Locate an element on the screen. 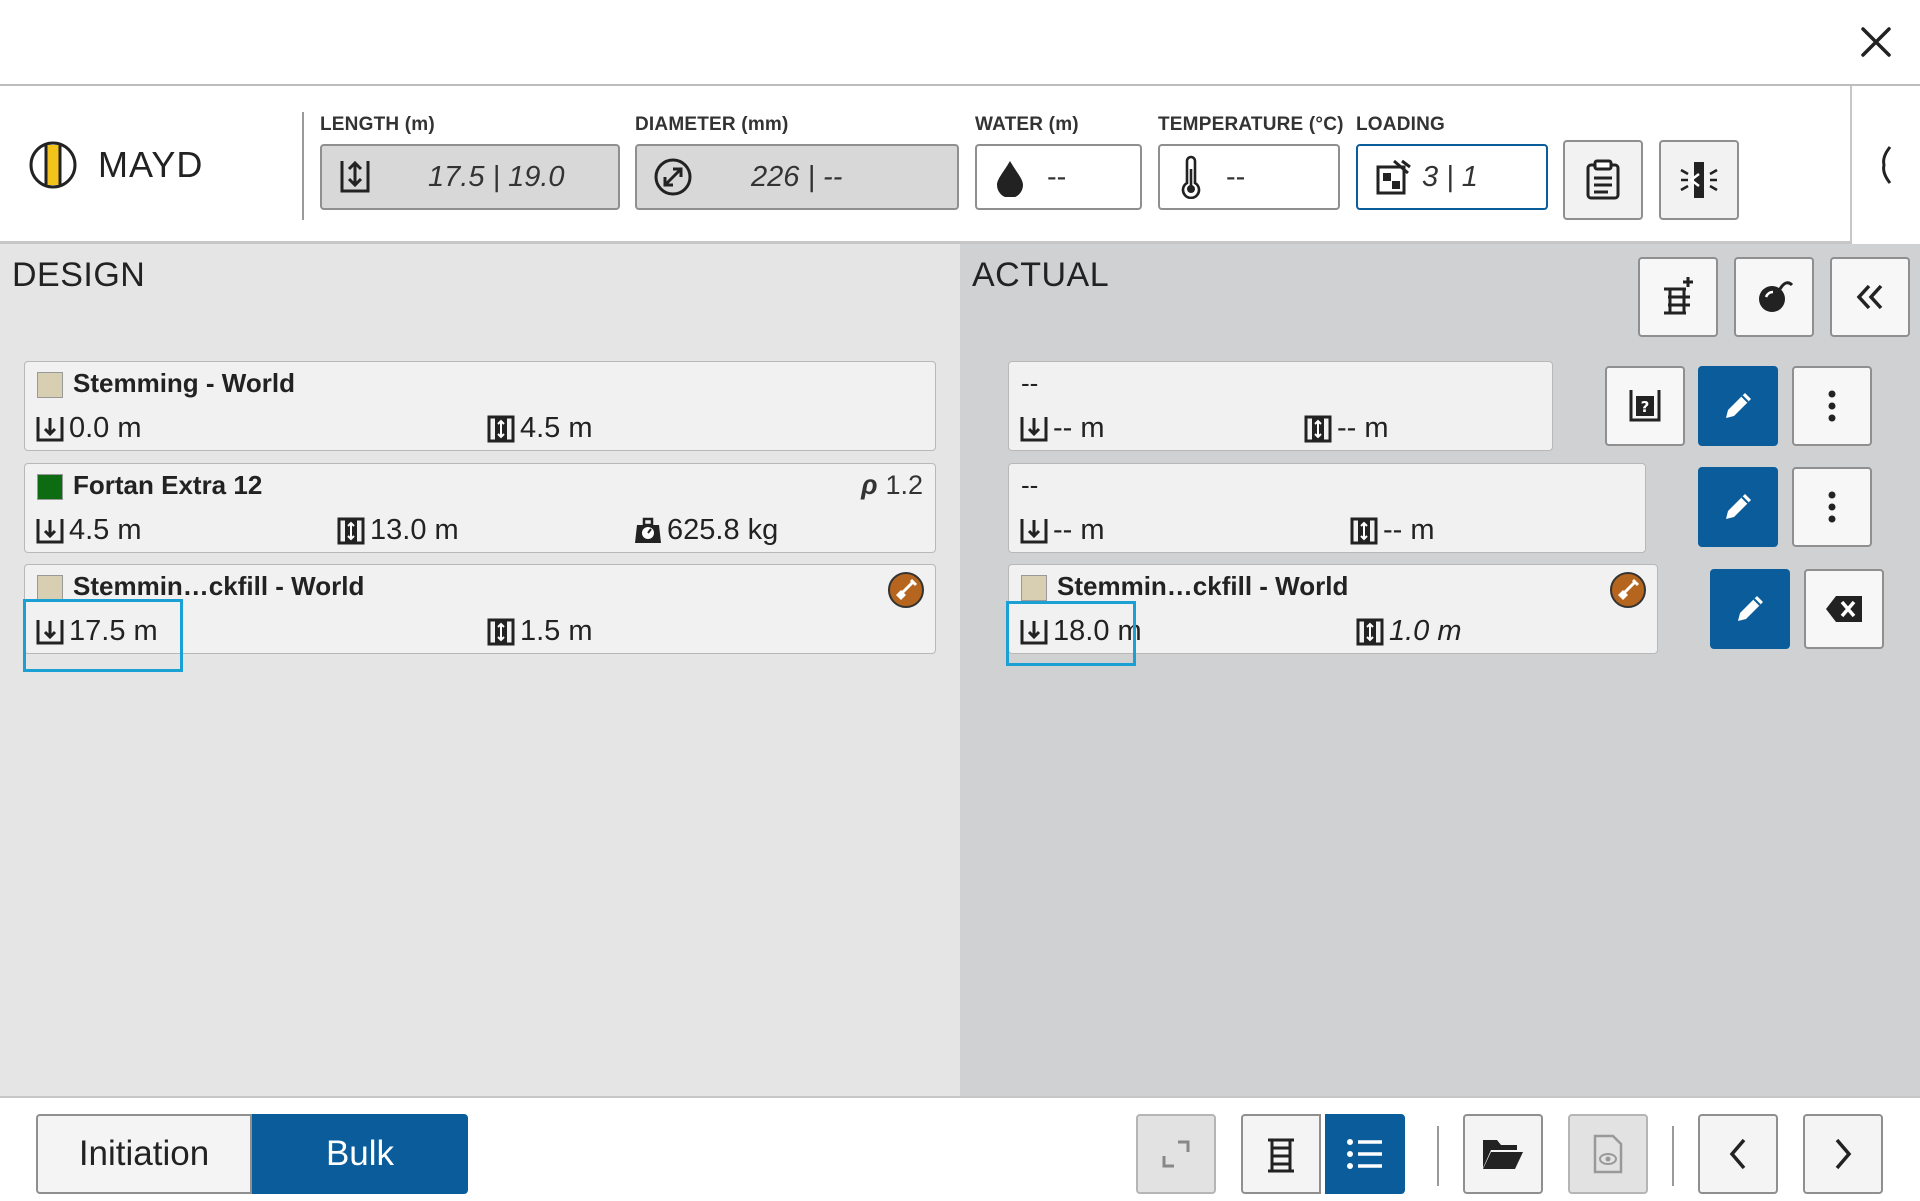 This screenshot has height=1201, width=1920. loading-label: LOADING is located at coordinates (1401, 124).